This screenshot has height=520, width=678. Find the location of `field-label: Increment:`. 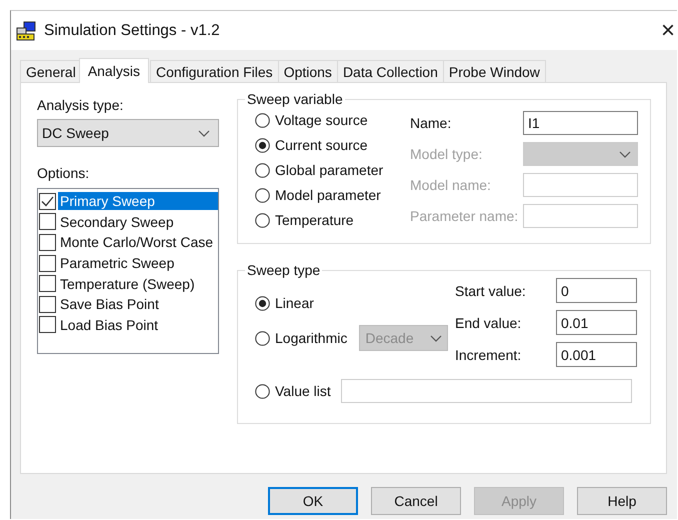

field-label: Increment: is located at coordinates (488, 354).